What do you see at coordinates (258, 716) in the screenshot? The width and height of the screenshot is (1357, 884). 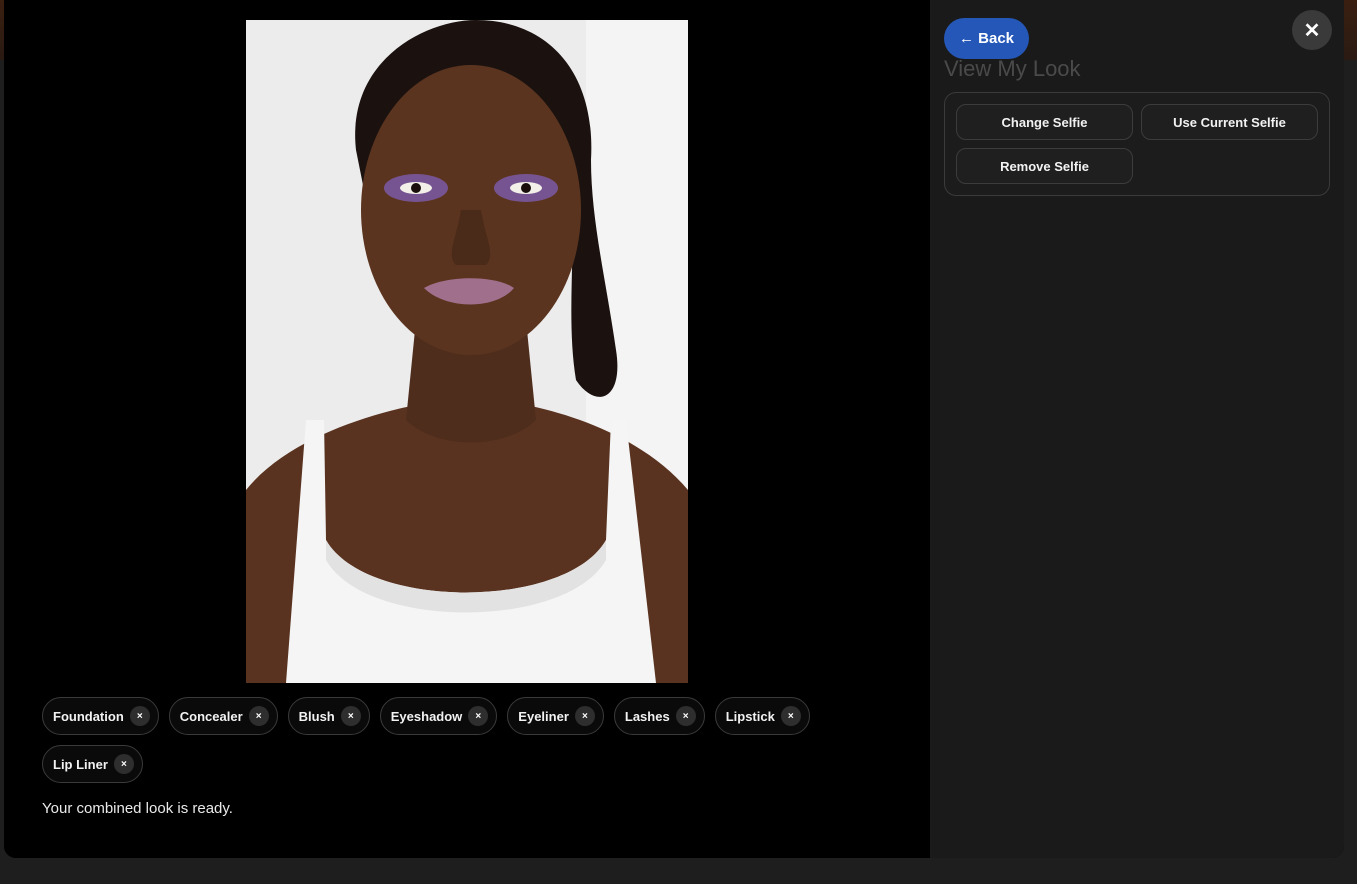 I see `remove-concealer-button: ×` at bounding box center [258, 716].